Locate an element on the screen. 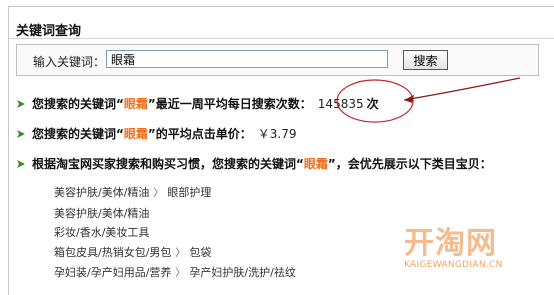 This screenshot has width=554, height=295. category-item: 美容护肤/美体/精油 is located at coordinates (175, 214).